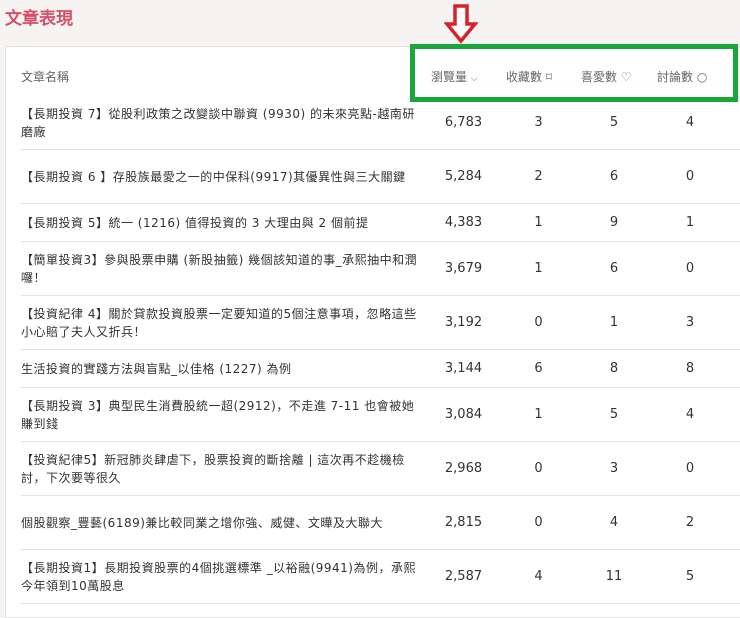 The height and width of the screenshot is (618, 740). Describe the element at coordinates (463, 322) in the screenshot. I see `views-count: 3,192` at that location.